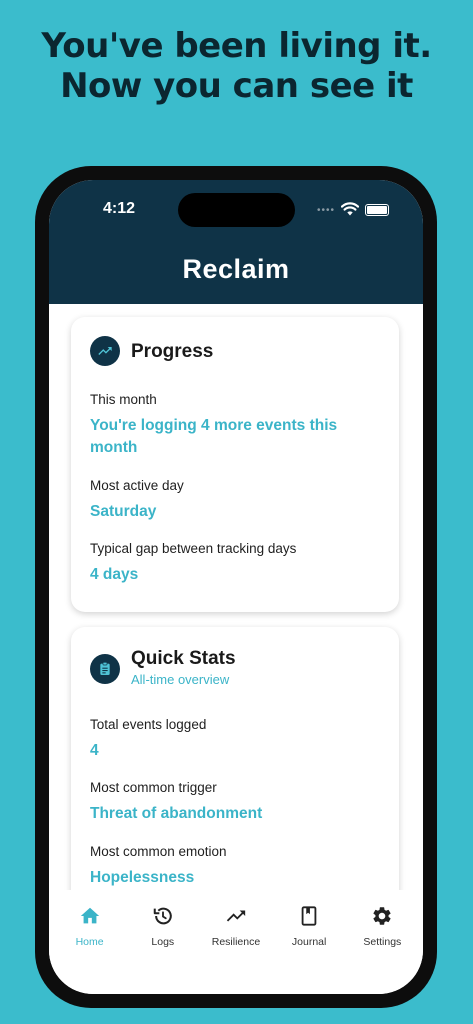 The height and width of the screenshot is (1024, 473). Describe the element at coordinates (162, 916) in the screenshot. I see `history-icon` at that location.